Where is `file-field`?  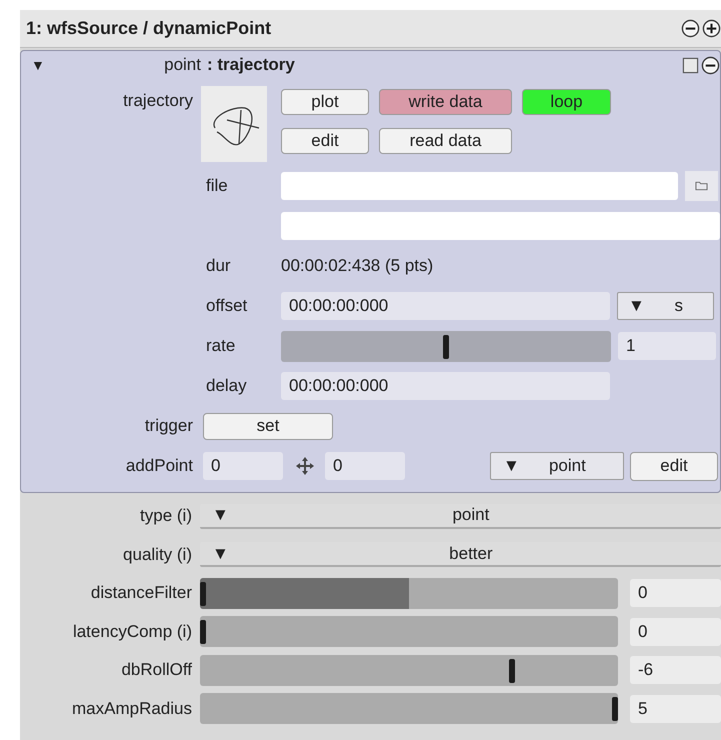 file-field is located at coordinates (479, 186).